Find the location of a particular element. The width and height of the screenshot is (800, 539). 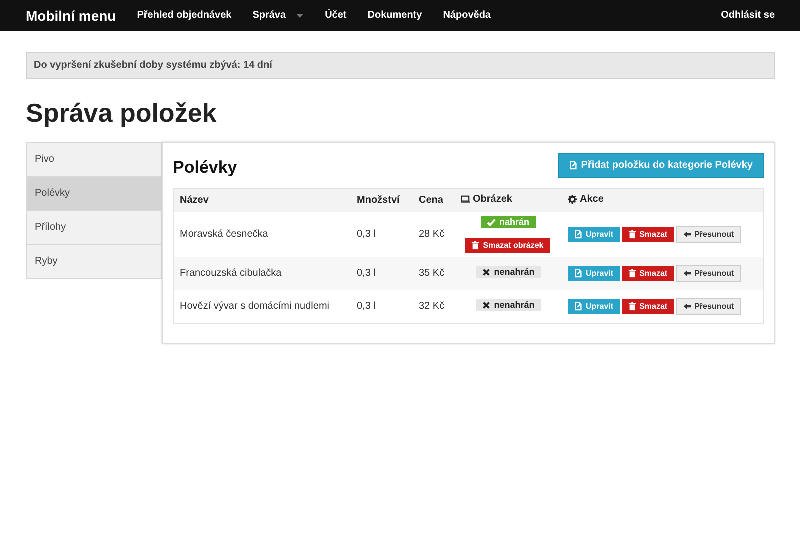

table-cell: Moravská česnečka is located at coordinates (224, 234).